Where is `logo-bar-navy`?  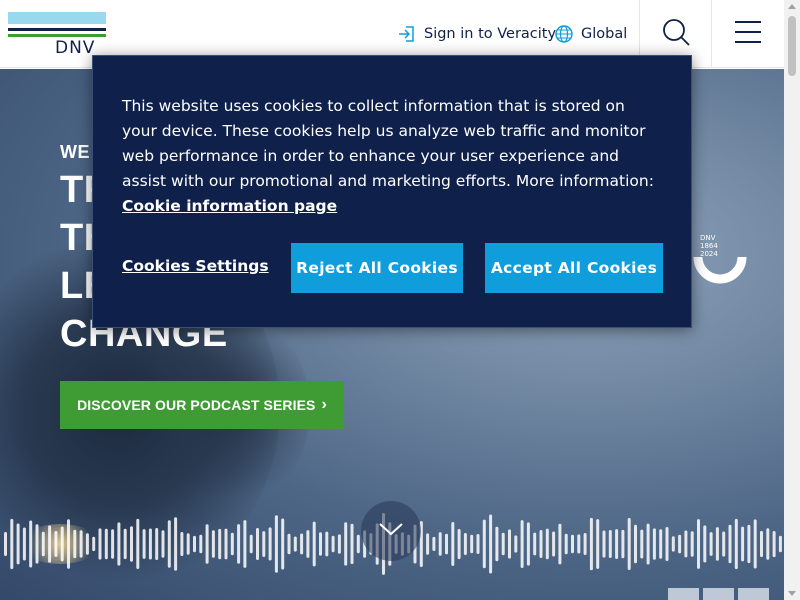
logo-bar-navy is located at coordinates (57, 29).